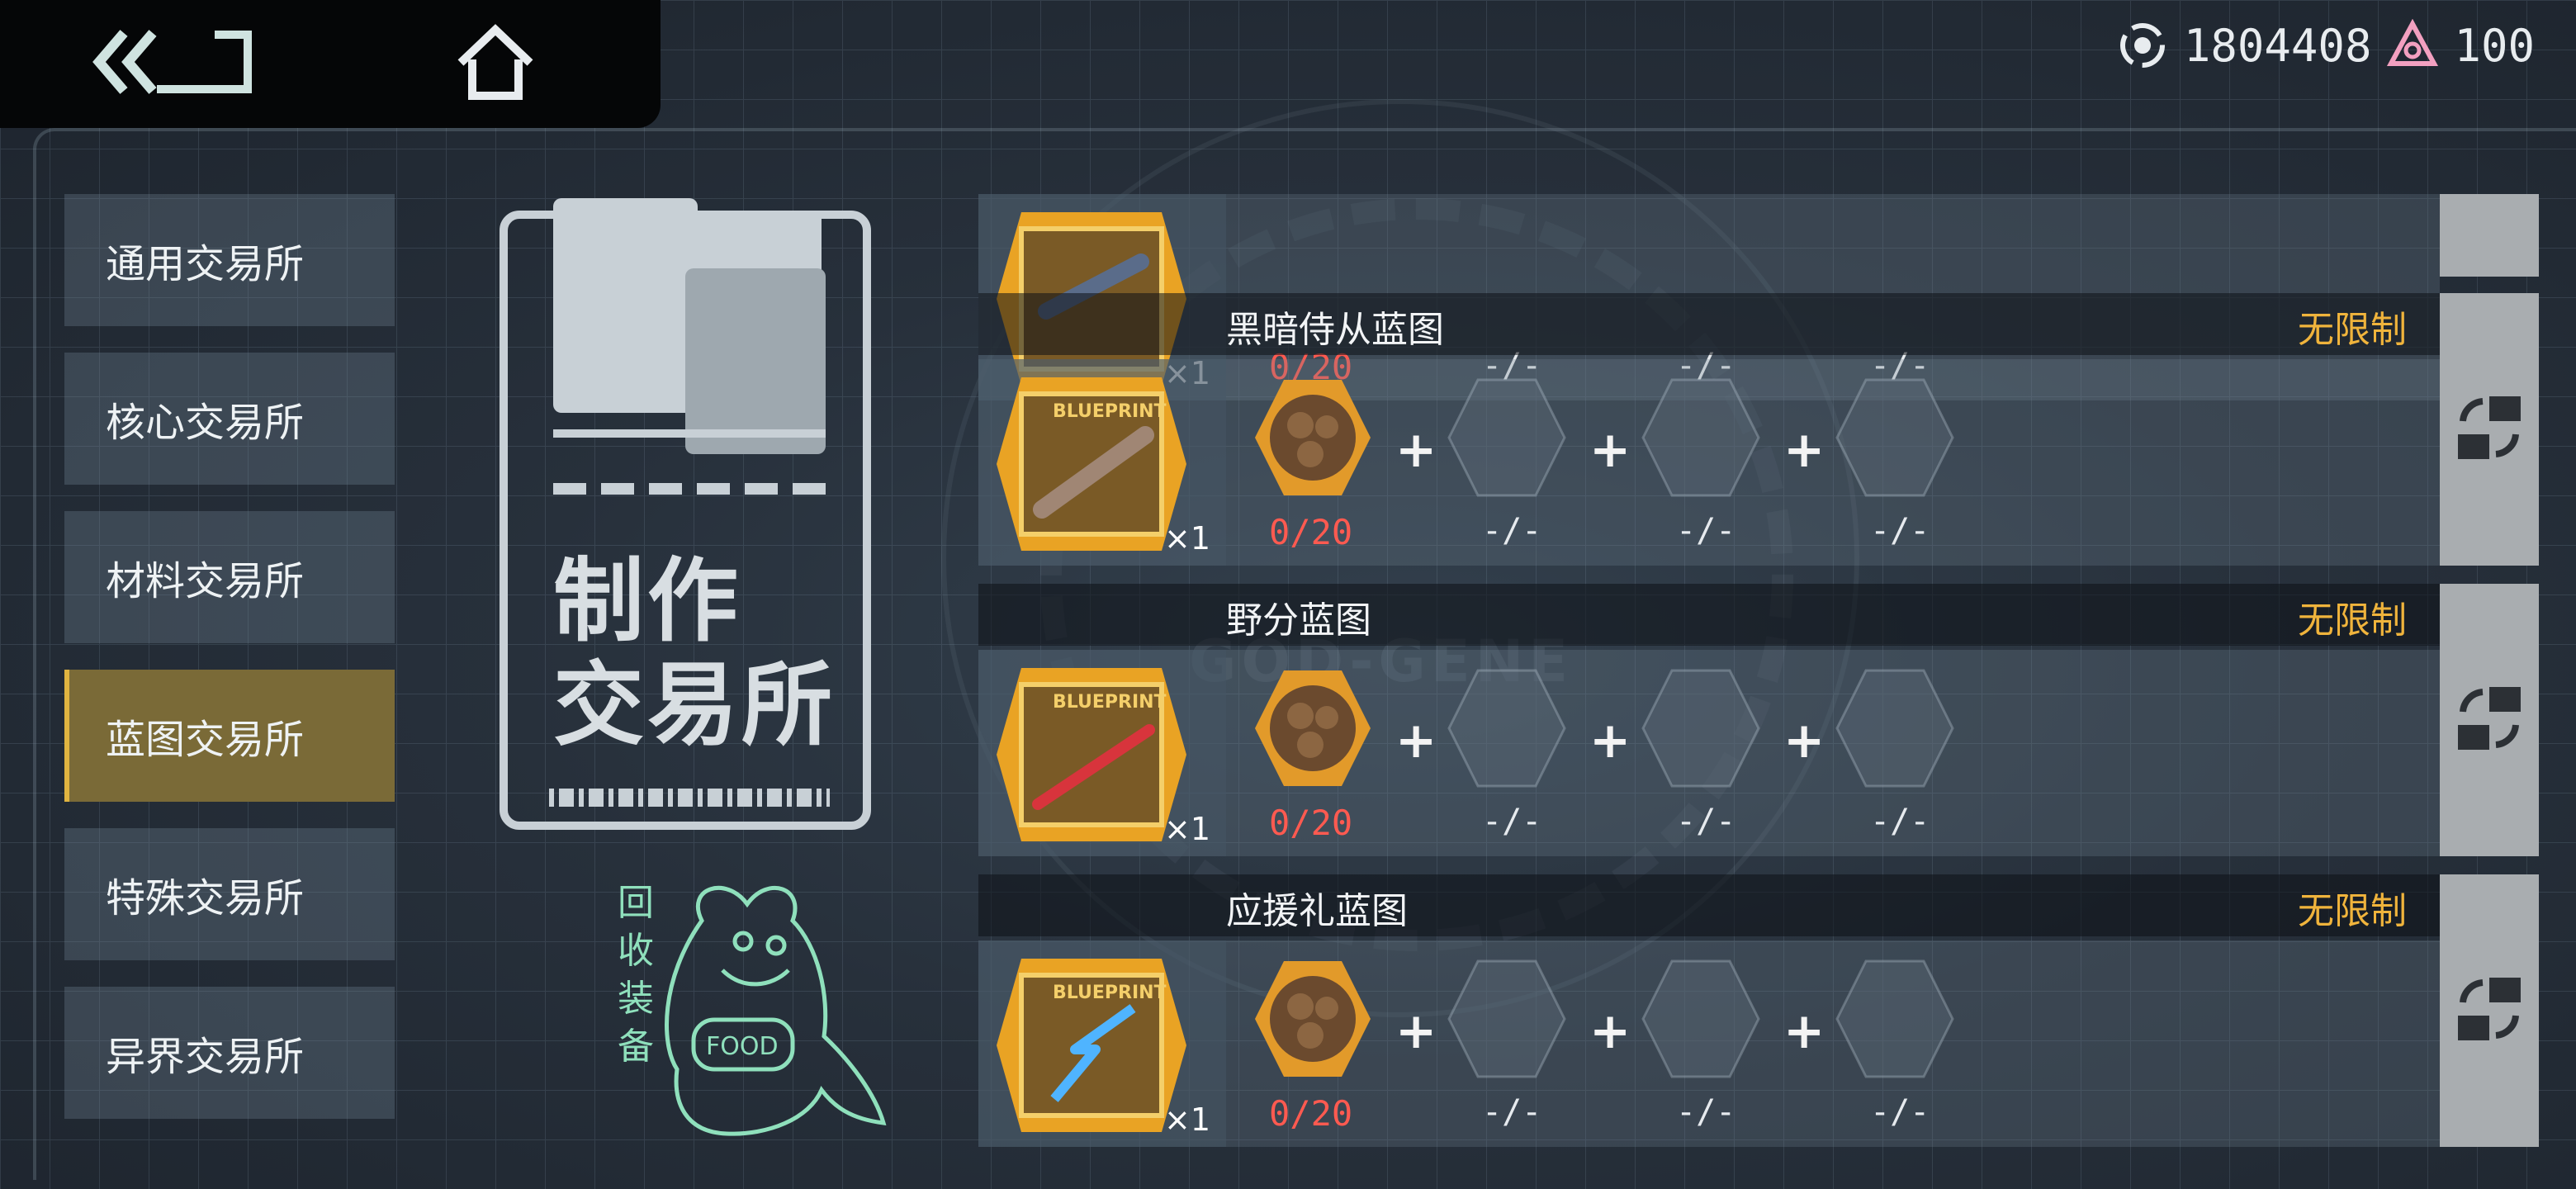 The width and height of the screenshot is (2576, 1189). What do you see at coordinates (751, 1007) in the screenshot?
I see `recycle-mascot-icon: FOOD` at bounding box center [751, 1007].